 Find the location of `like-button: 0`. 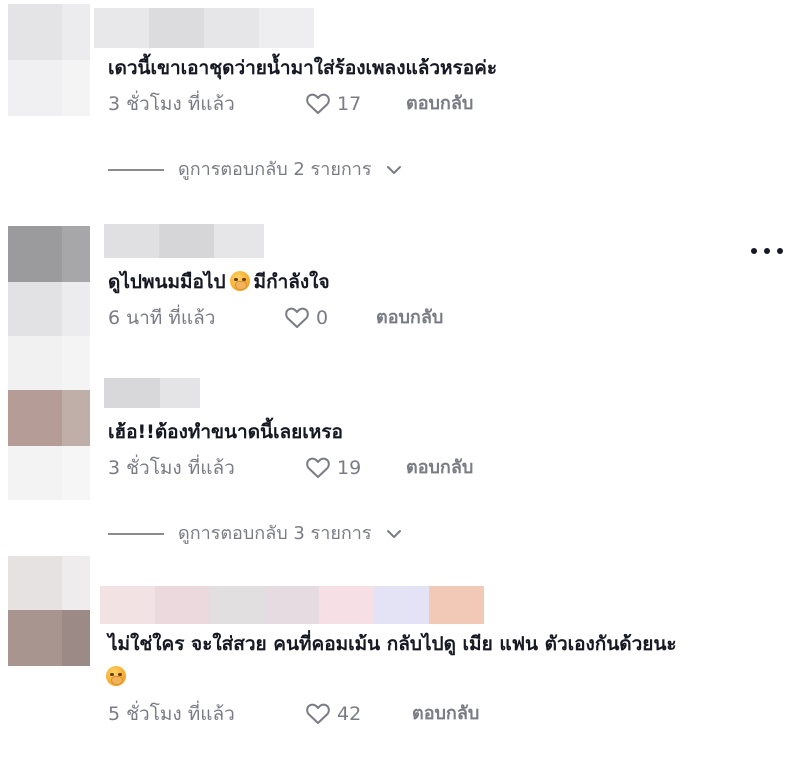

like-button: 0 is located at coordinates (306, 318).